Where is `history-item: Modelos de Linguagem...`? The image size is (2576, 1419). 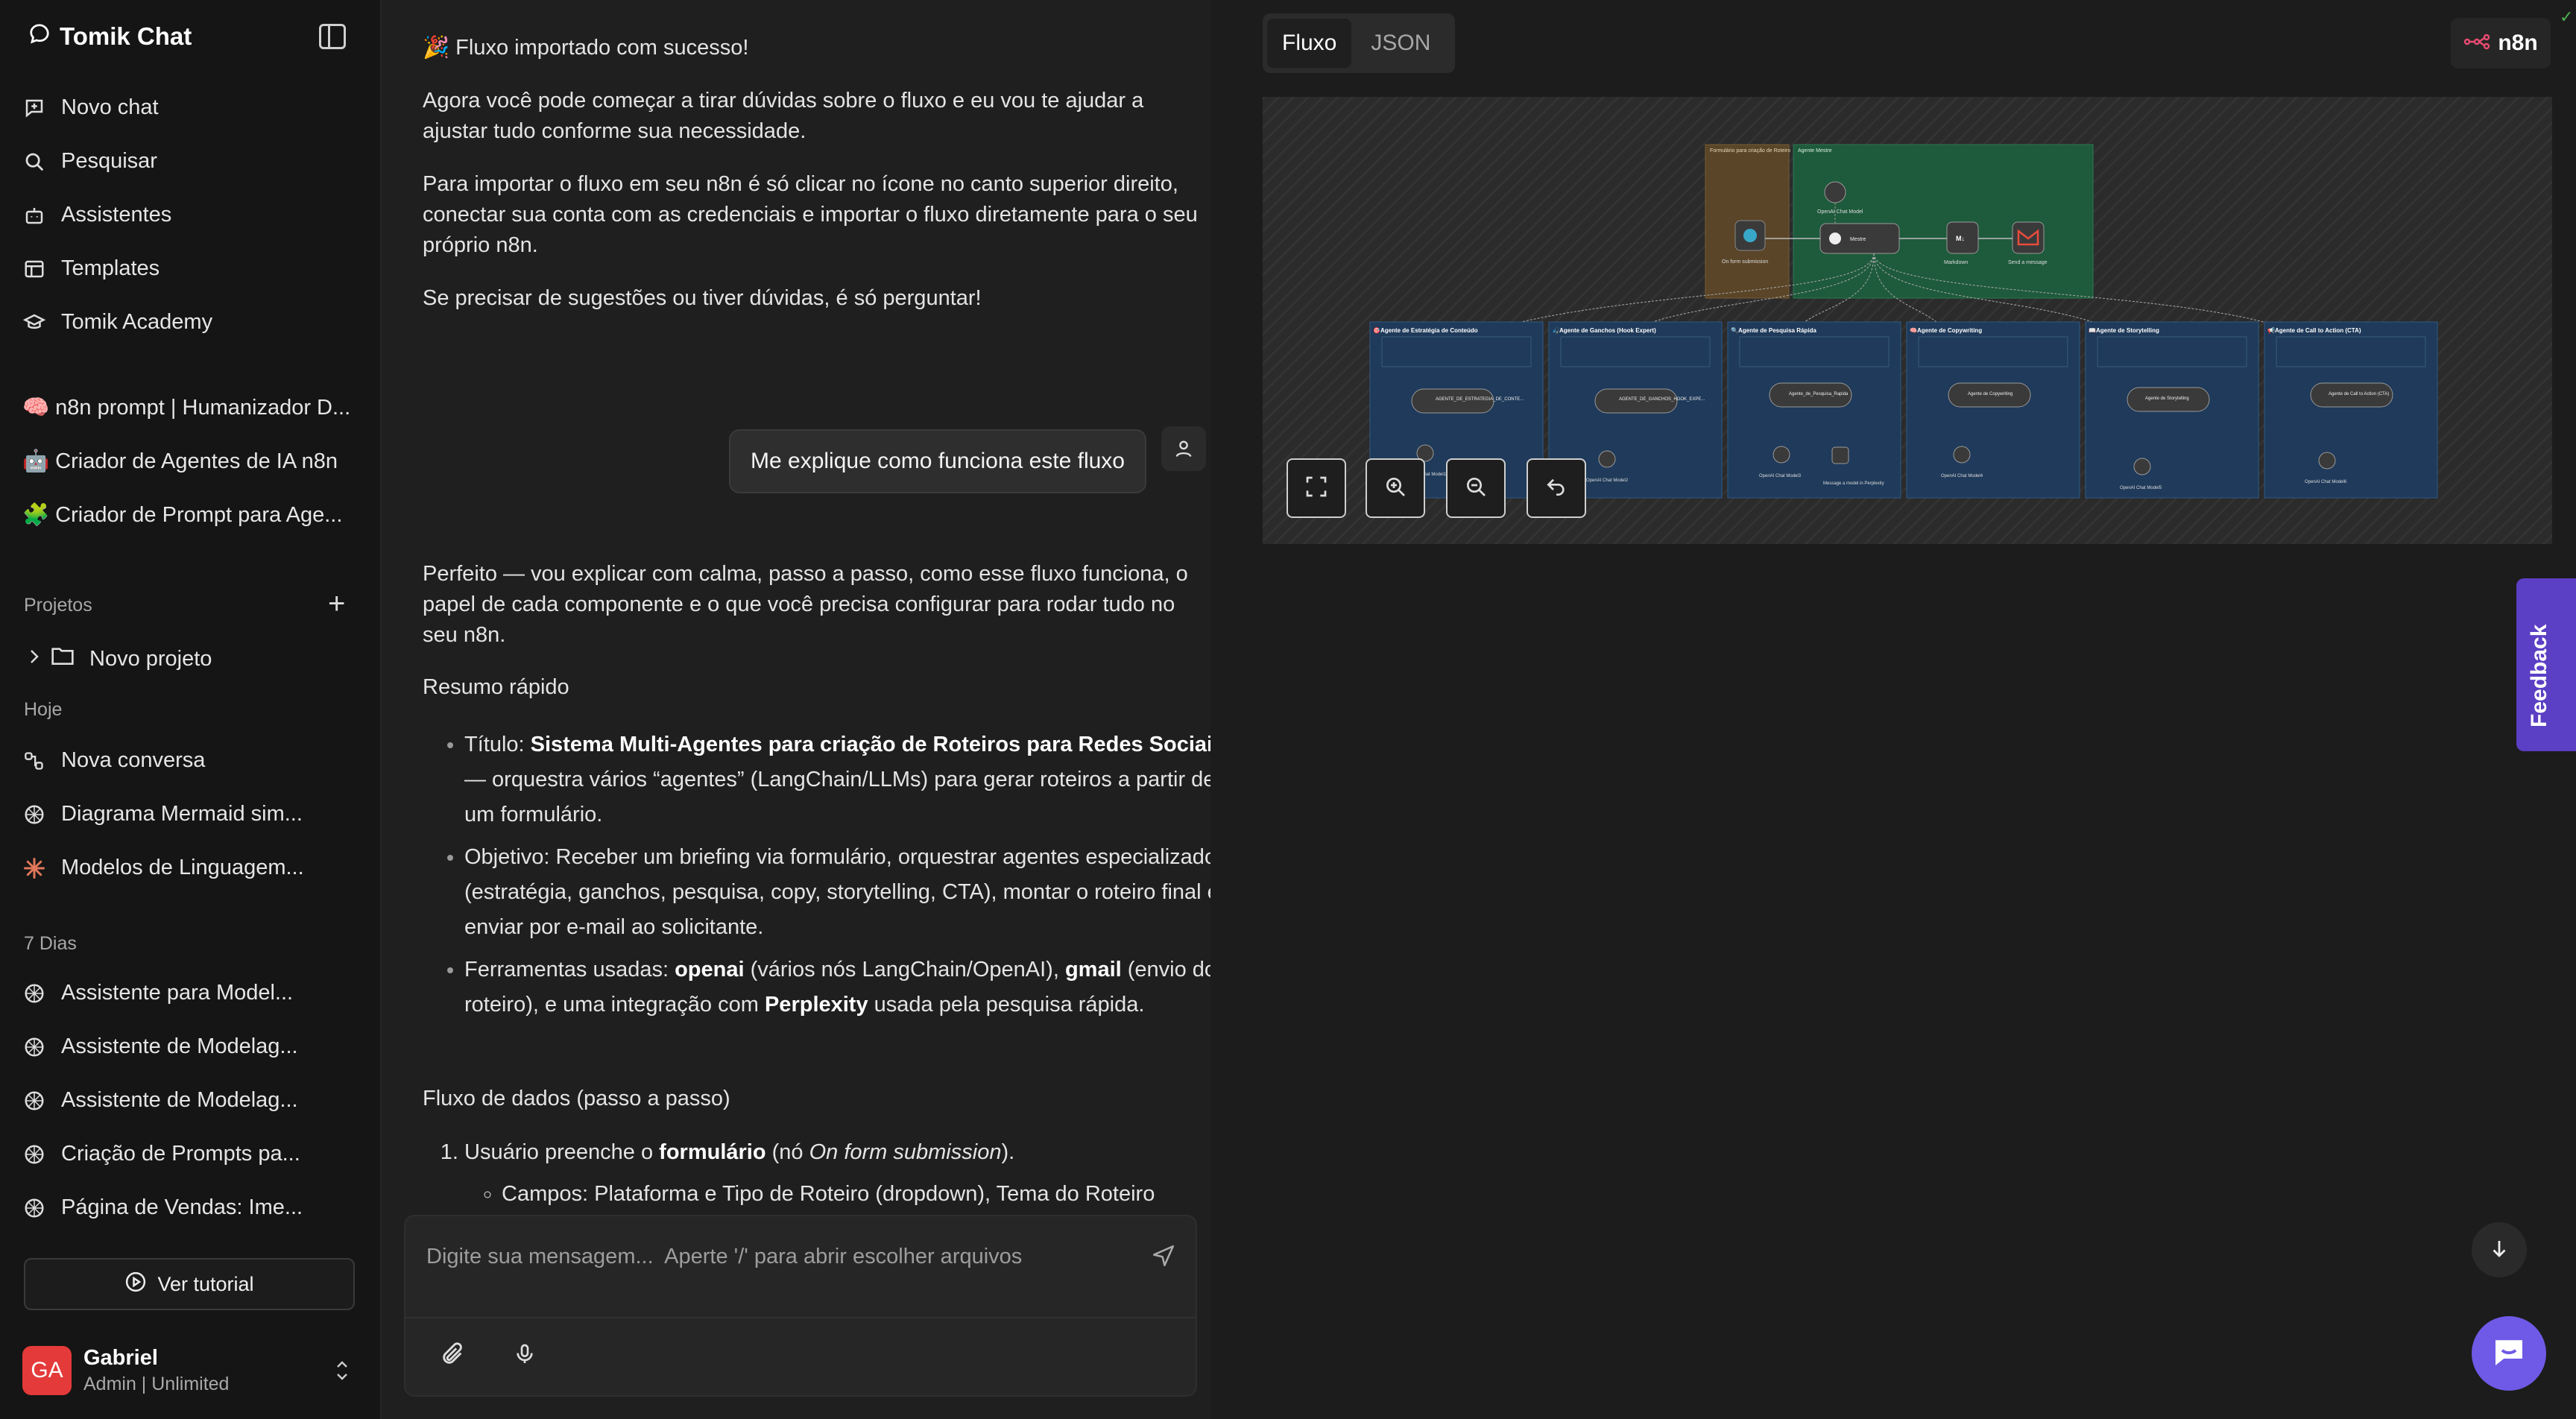
history-item: Modelos de Linguagem... is located at coordinates (163, 868).